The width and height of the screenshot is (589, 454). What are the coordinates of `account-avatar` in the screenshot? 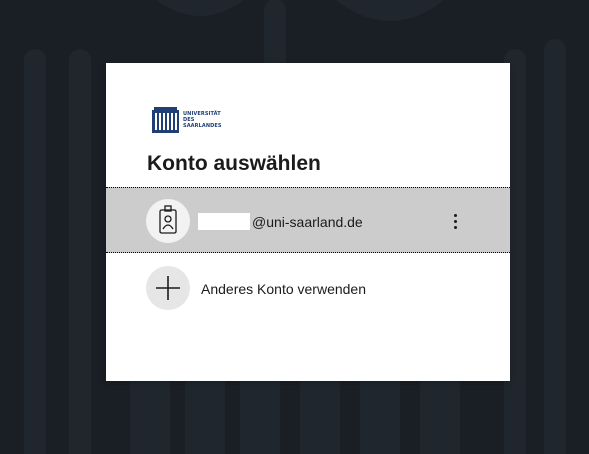 It's located at (168, 221).